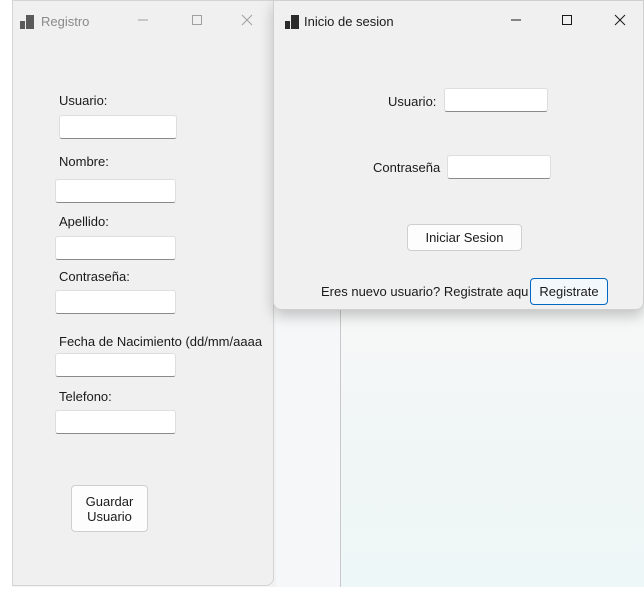 This screenshot has width=644, height=589. Describe the element at coordinates (499, 167) in the screenshot. I see `login-contrasena-field` at that location.